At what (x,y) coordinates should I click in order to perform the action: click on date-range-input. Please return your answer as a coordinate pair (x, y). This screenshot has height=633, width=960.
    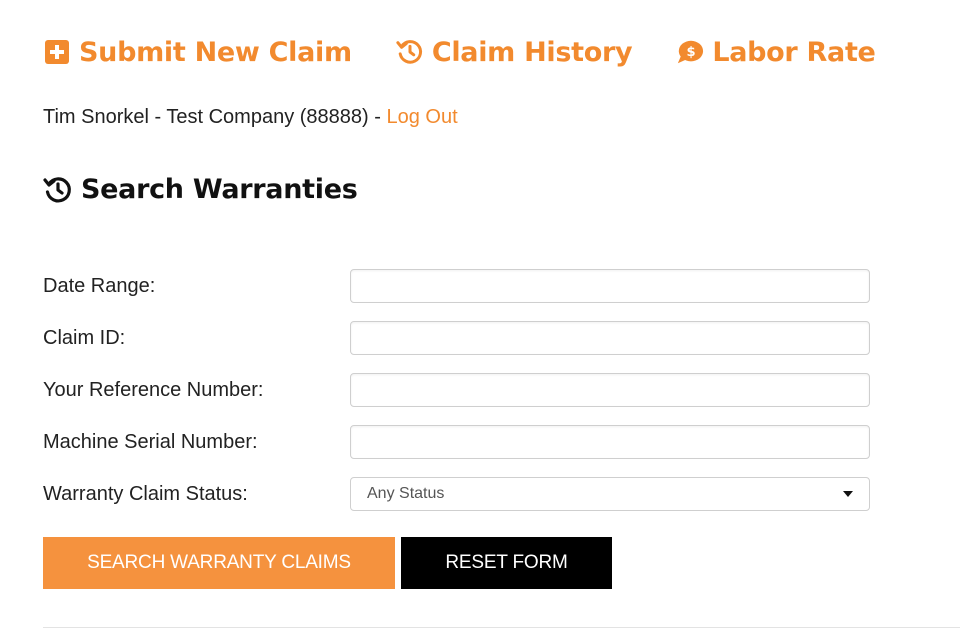
    Looking at the image, I should click on (610, 286).